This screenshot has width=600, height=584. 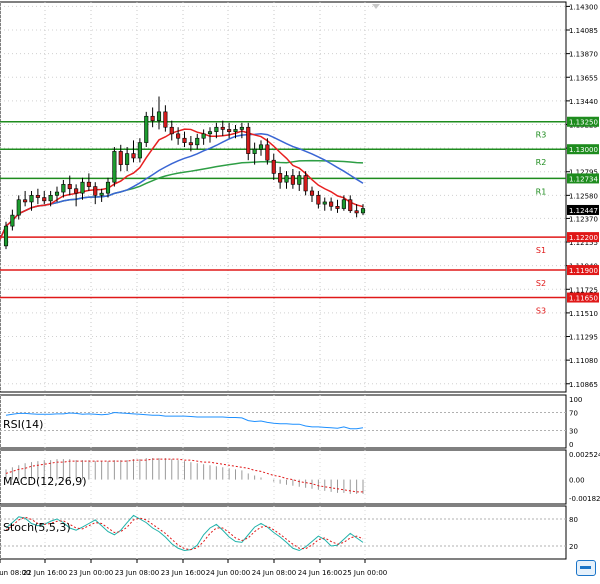 I want to click on level-badge-value-r1: 1.12734, so click(x=583, y=179).